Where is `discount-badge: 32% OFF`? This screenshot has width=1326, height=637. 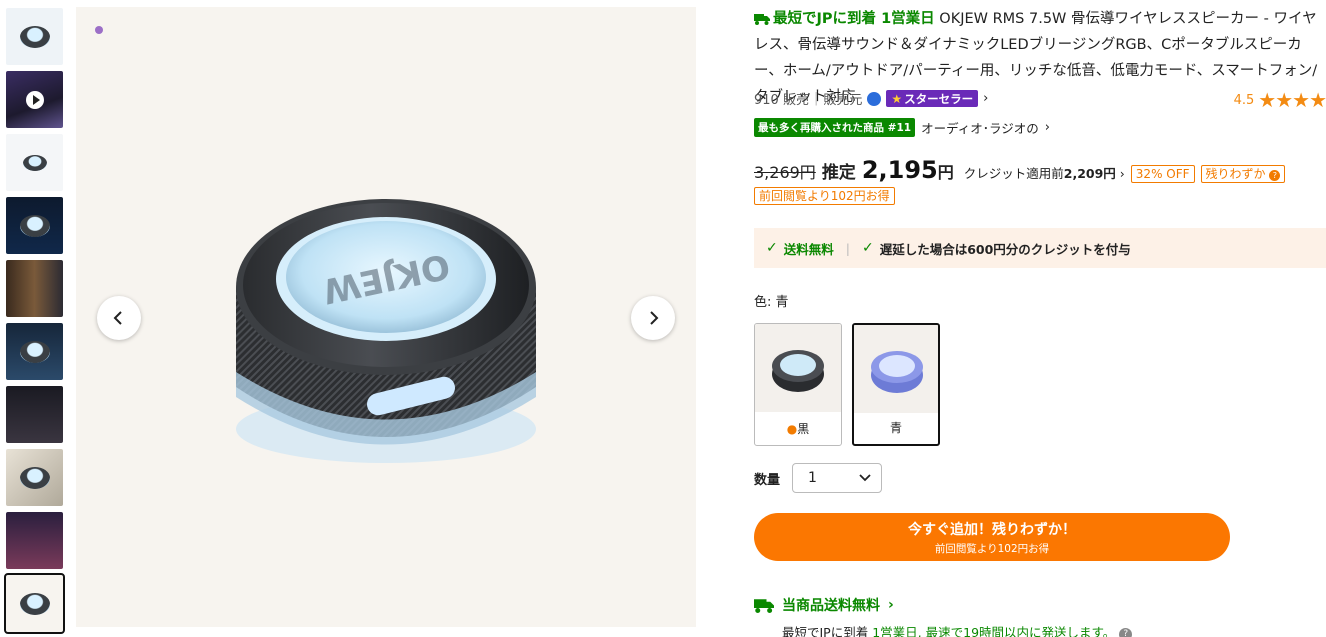 discount-badge: 32% OFF is located at coordinates (1162, 174).